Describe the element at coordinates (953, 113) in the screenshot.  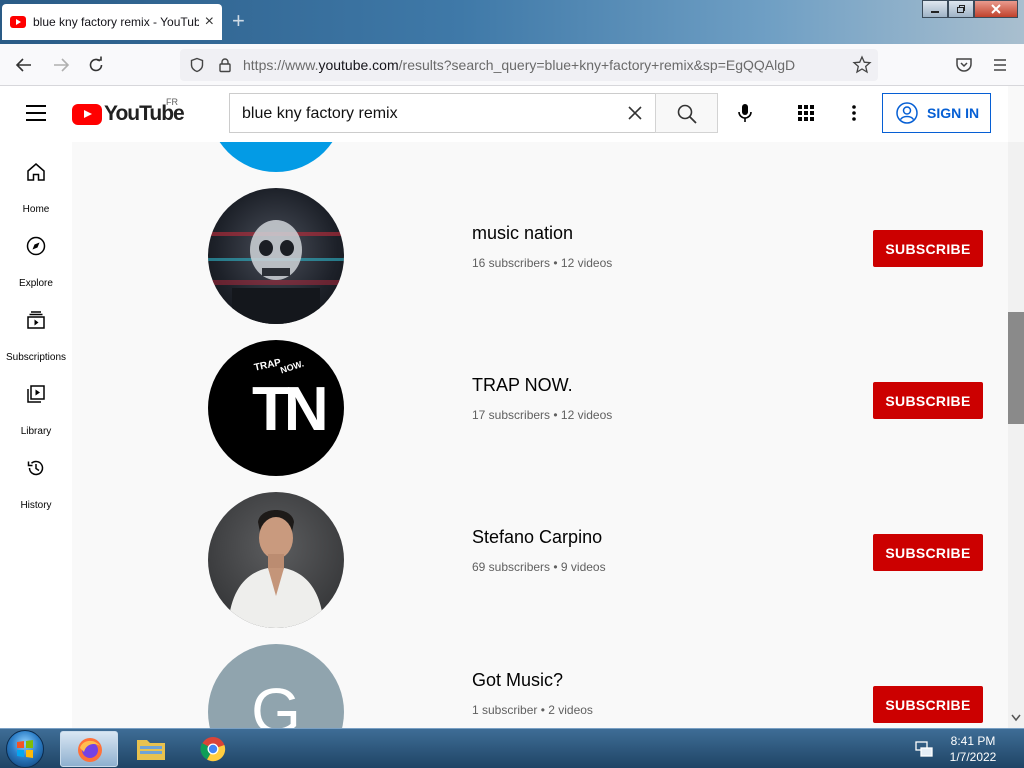
I see `sign-in-label: SIGN IN` at that location.